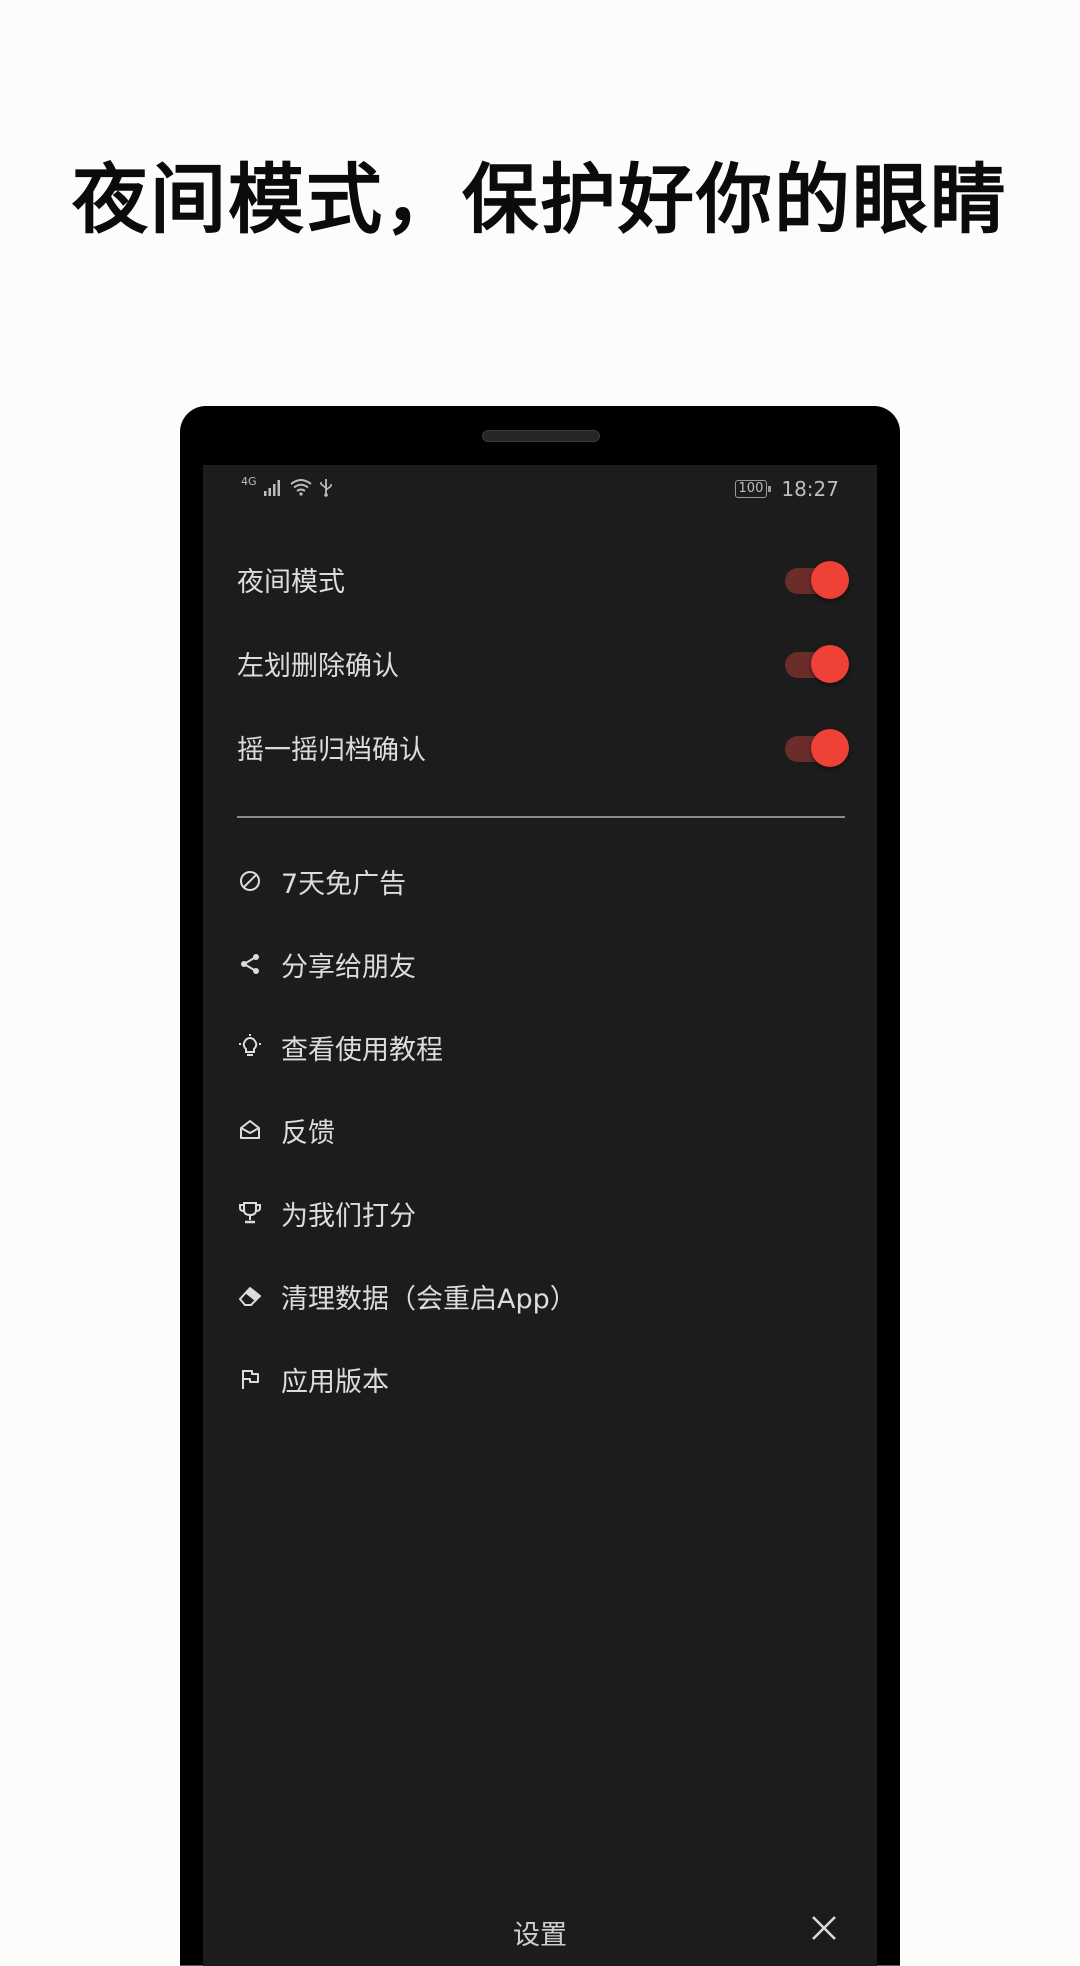  Describe the element at coordinates (335, 1382) in the screenshot. I see `menu-item-label: 应用版本` at that location.